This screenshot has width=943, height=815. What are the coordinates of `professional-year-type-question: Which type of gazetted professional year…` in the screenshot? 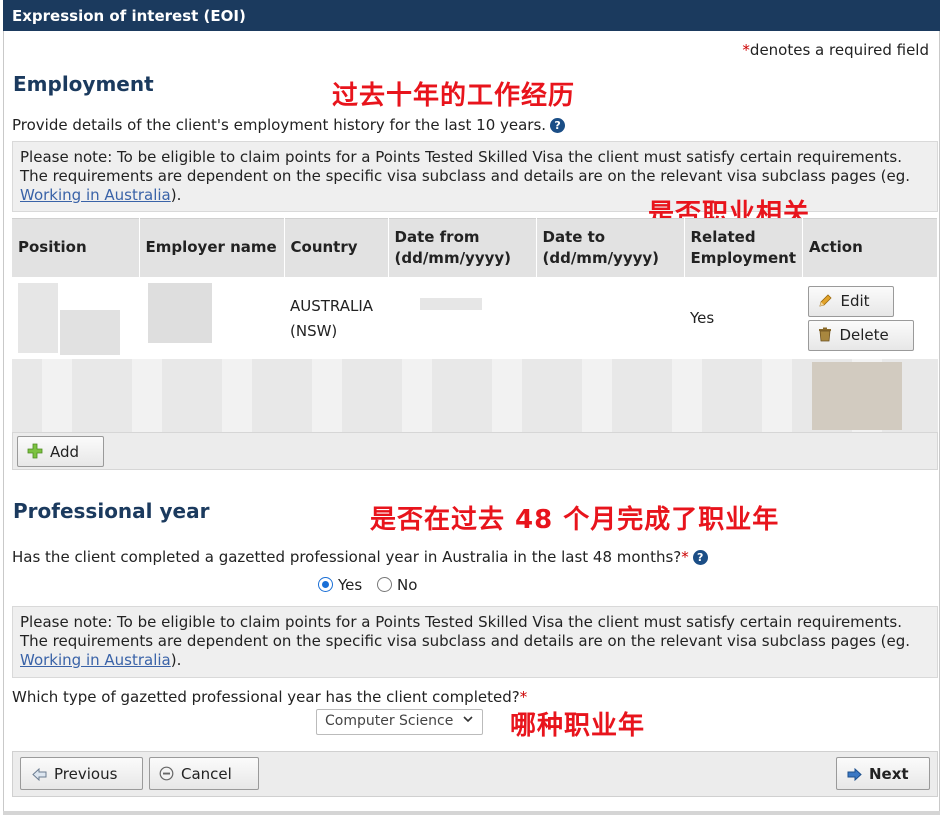 It's located at (269, 697).